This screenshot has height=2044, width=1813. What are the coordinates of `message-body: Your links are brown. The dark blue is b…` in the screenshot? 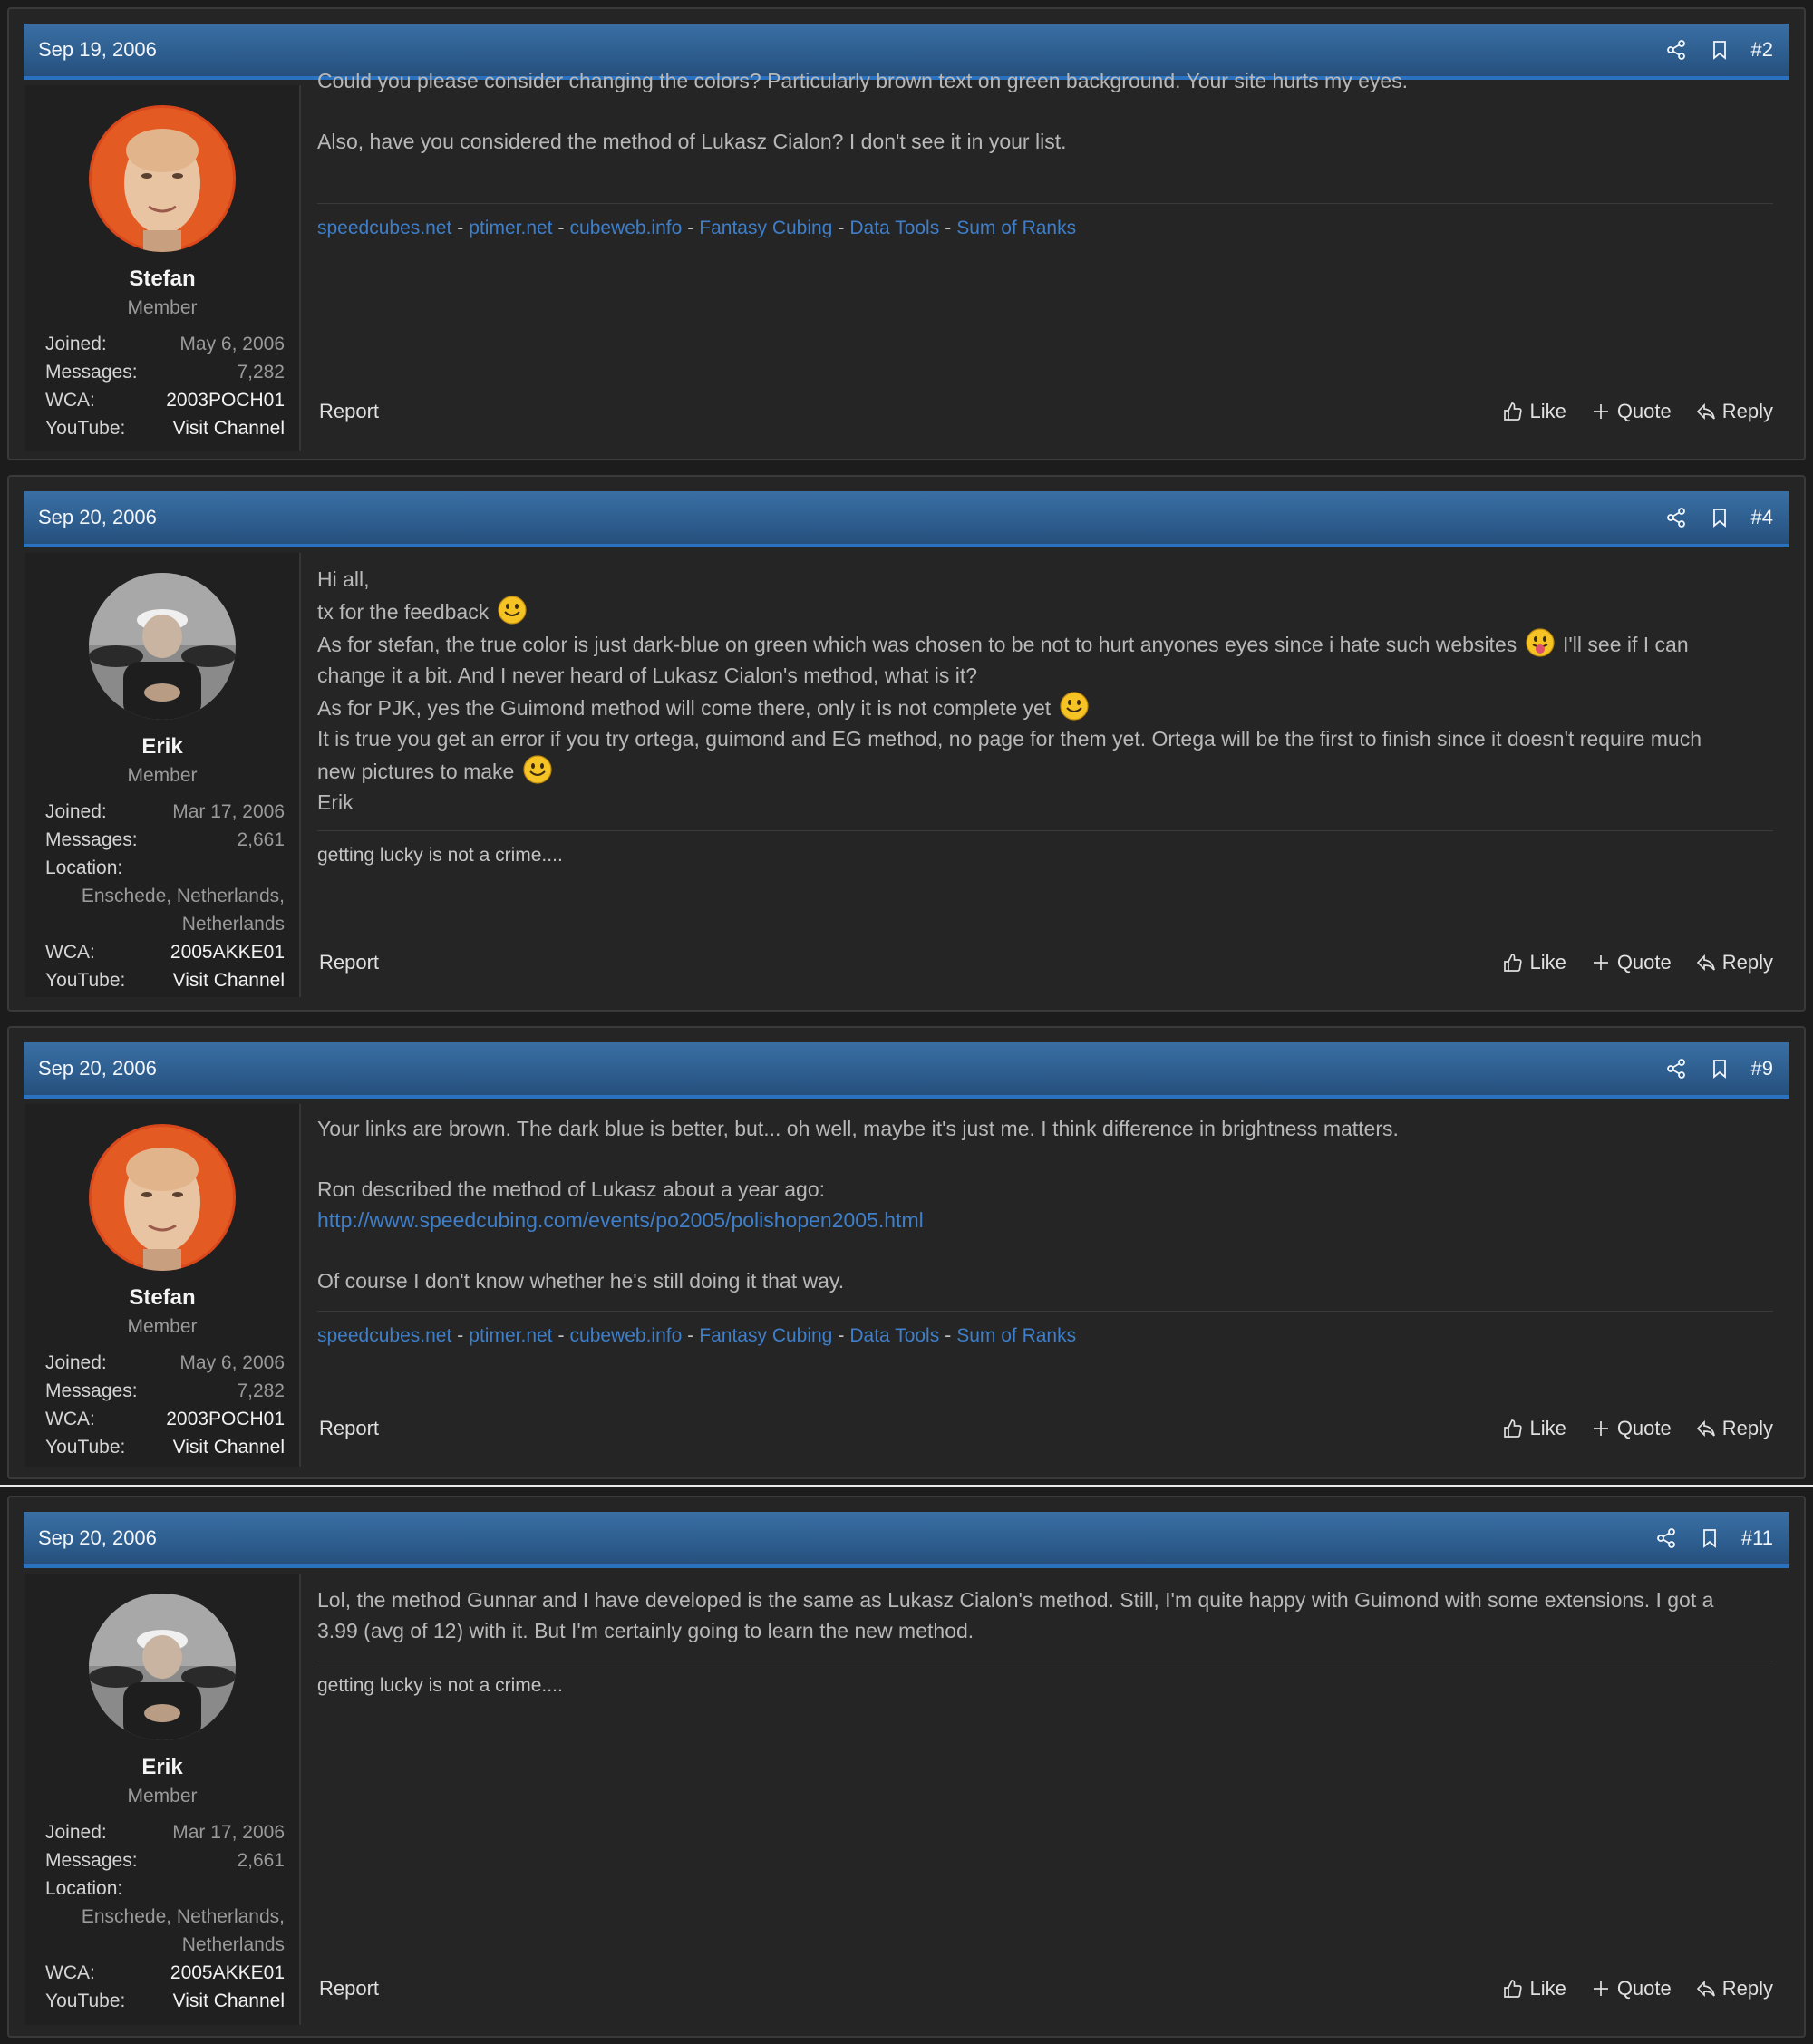 It's located at (1045, 1204).